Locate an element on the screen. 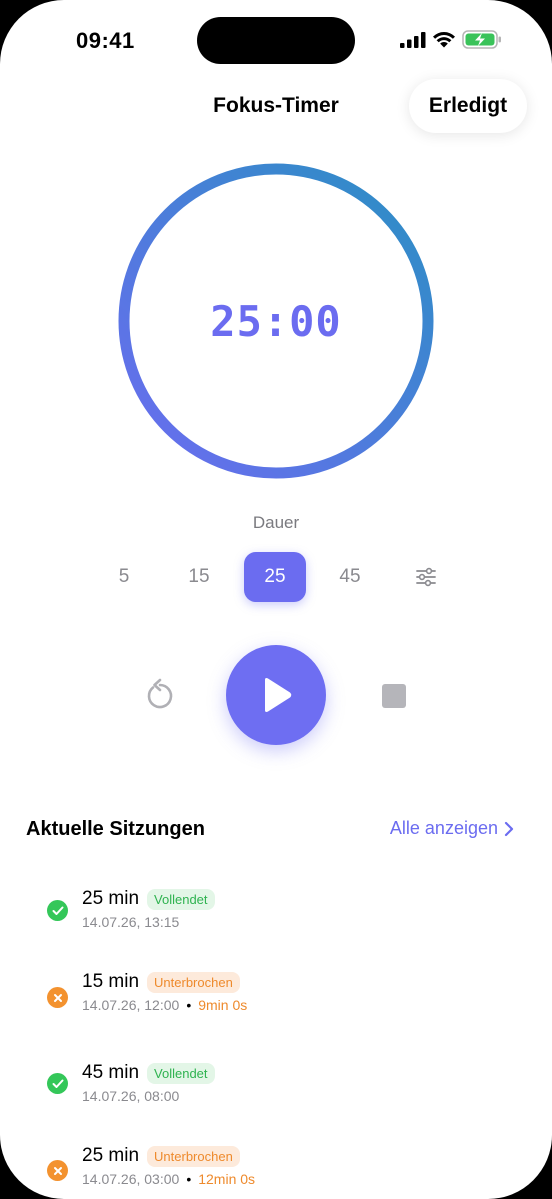 The height and width of the screenshot is (1199, 552). battery-charging-icon is located at coordinates (481, 39).